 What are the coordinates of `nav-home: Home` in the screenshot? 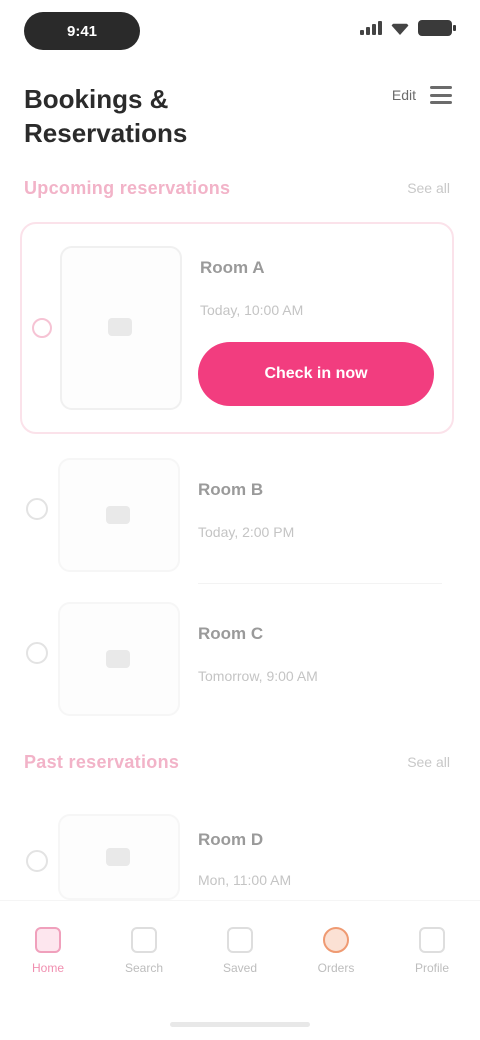 It's located at (48, 951).